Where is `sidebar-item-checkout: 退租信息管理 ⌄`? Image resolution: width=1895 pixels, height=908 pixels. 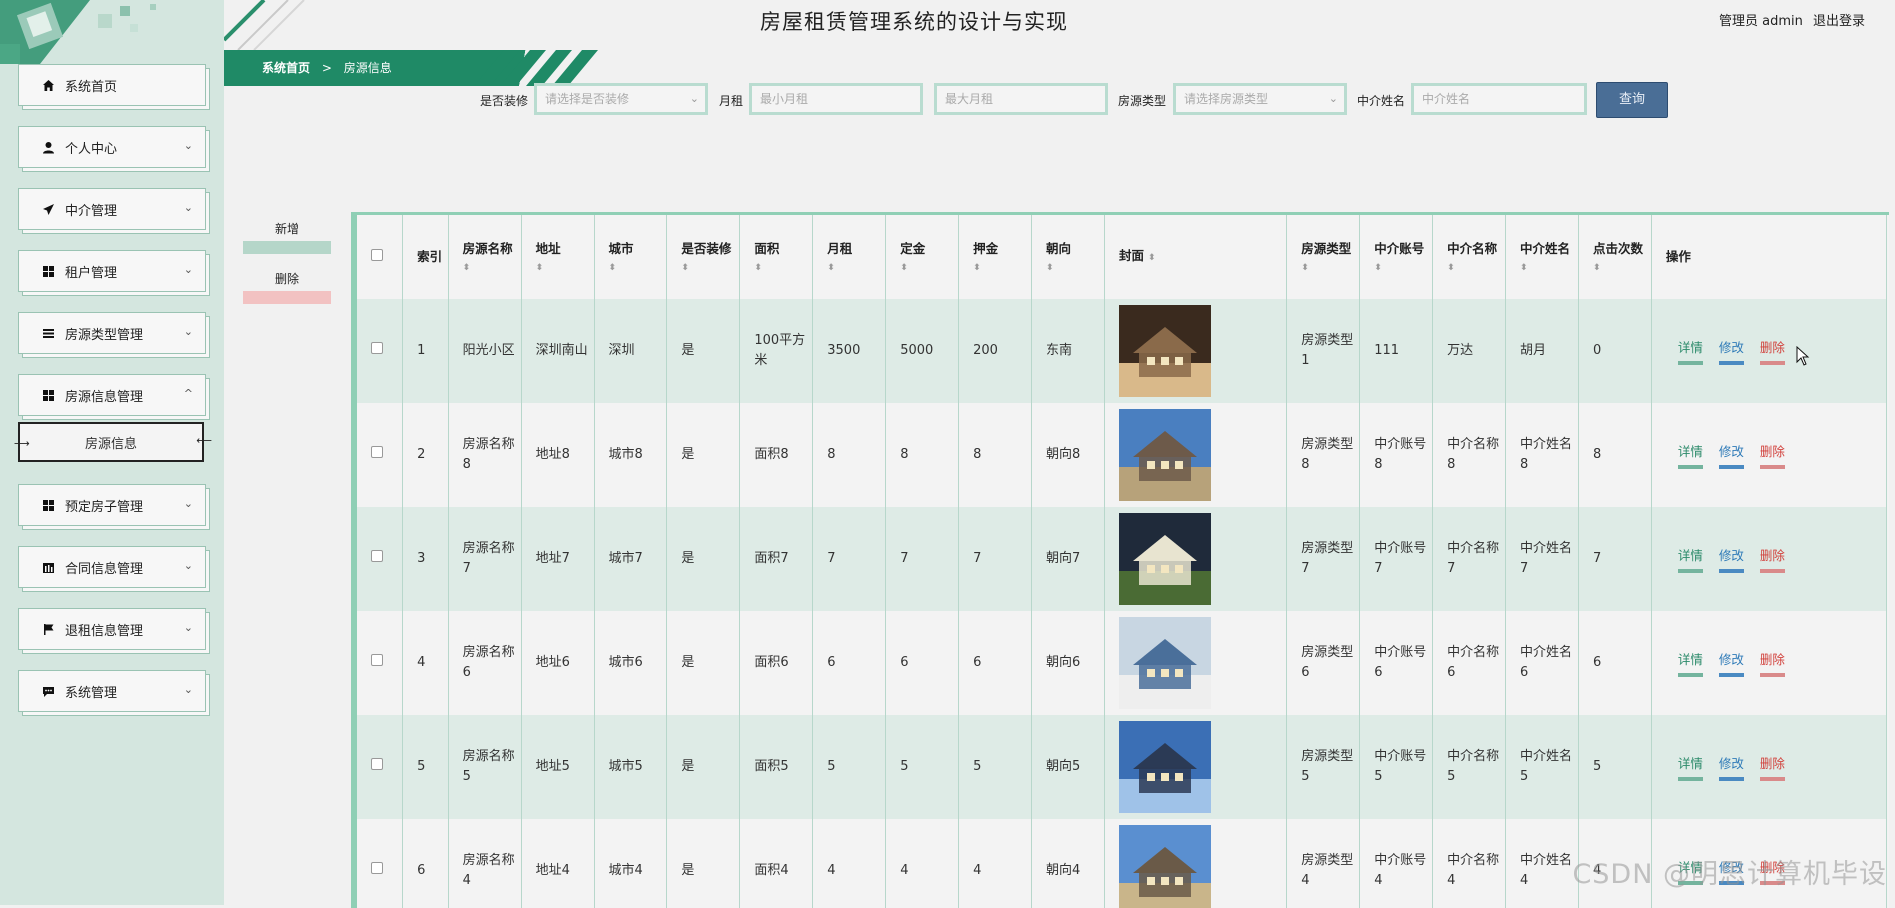
sidebar-item-checkout: 退租信息管理 ⌄ is located at coordinates (112, 629).